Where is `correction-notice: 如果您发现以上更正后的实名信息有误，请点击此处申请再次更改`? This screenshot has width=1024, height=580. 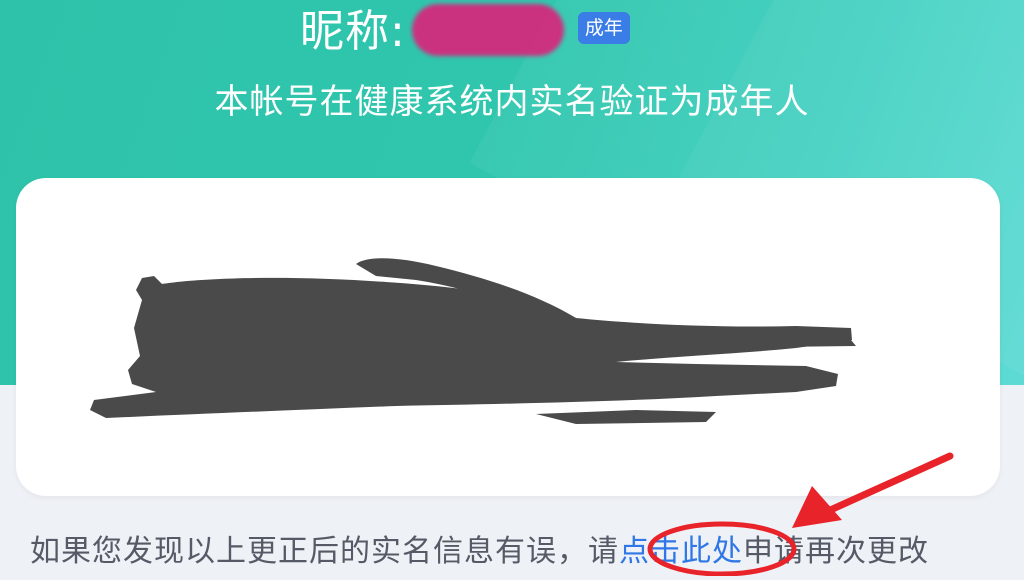 correction-notice: 如果您发现以上更正后的实名信息有误，请点击此处申请再次更改 is located at coordinates (479, 552).